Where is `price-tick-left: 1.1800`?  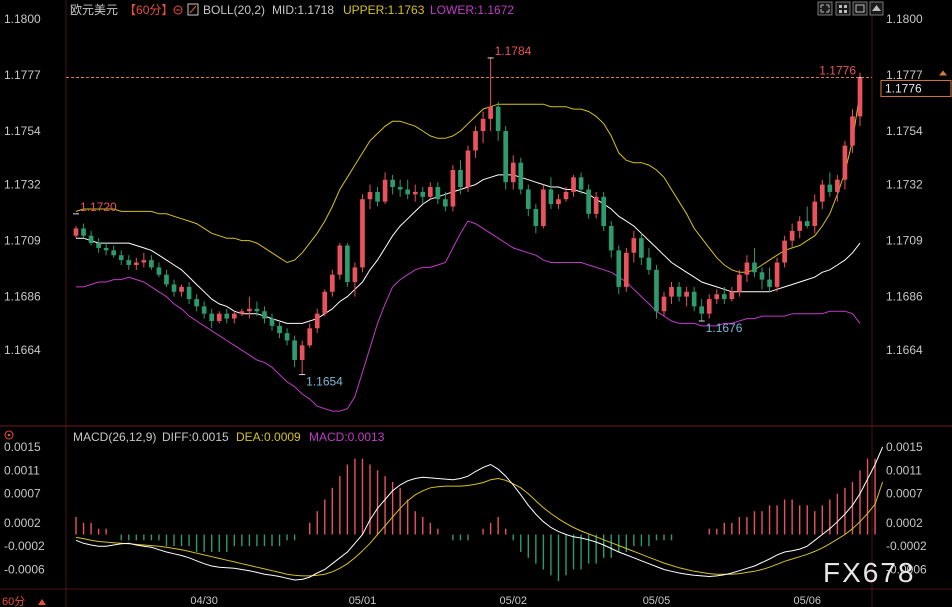 price-tick-left: 1.1800 is located at coordinates (22, 19).